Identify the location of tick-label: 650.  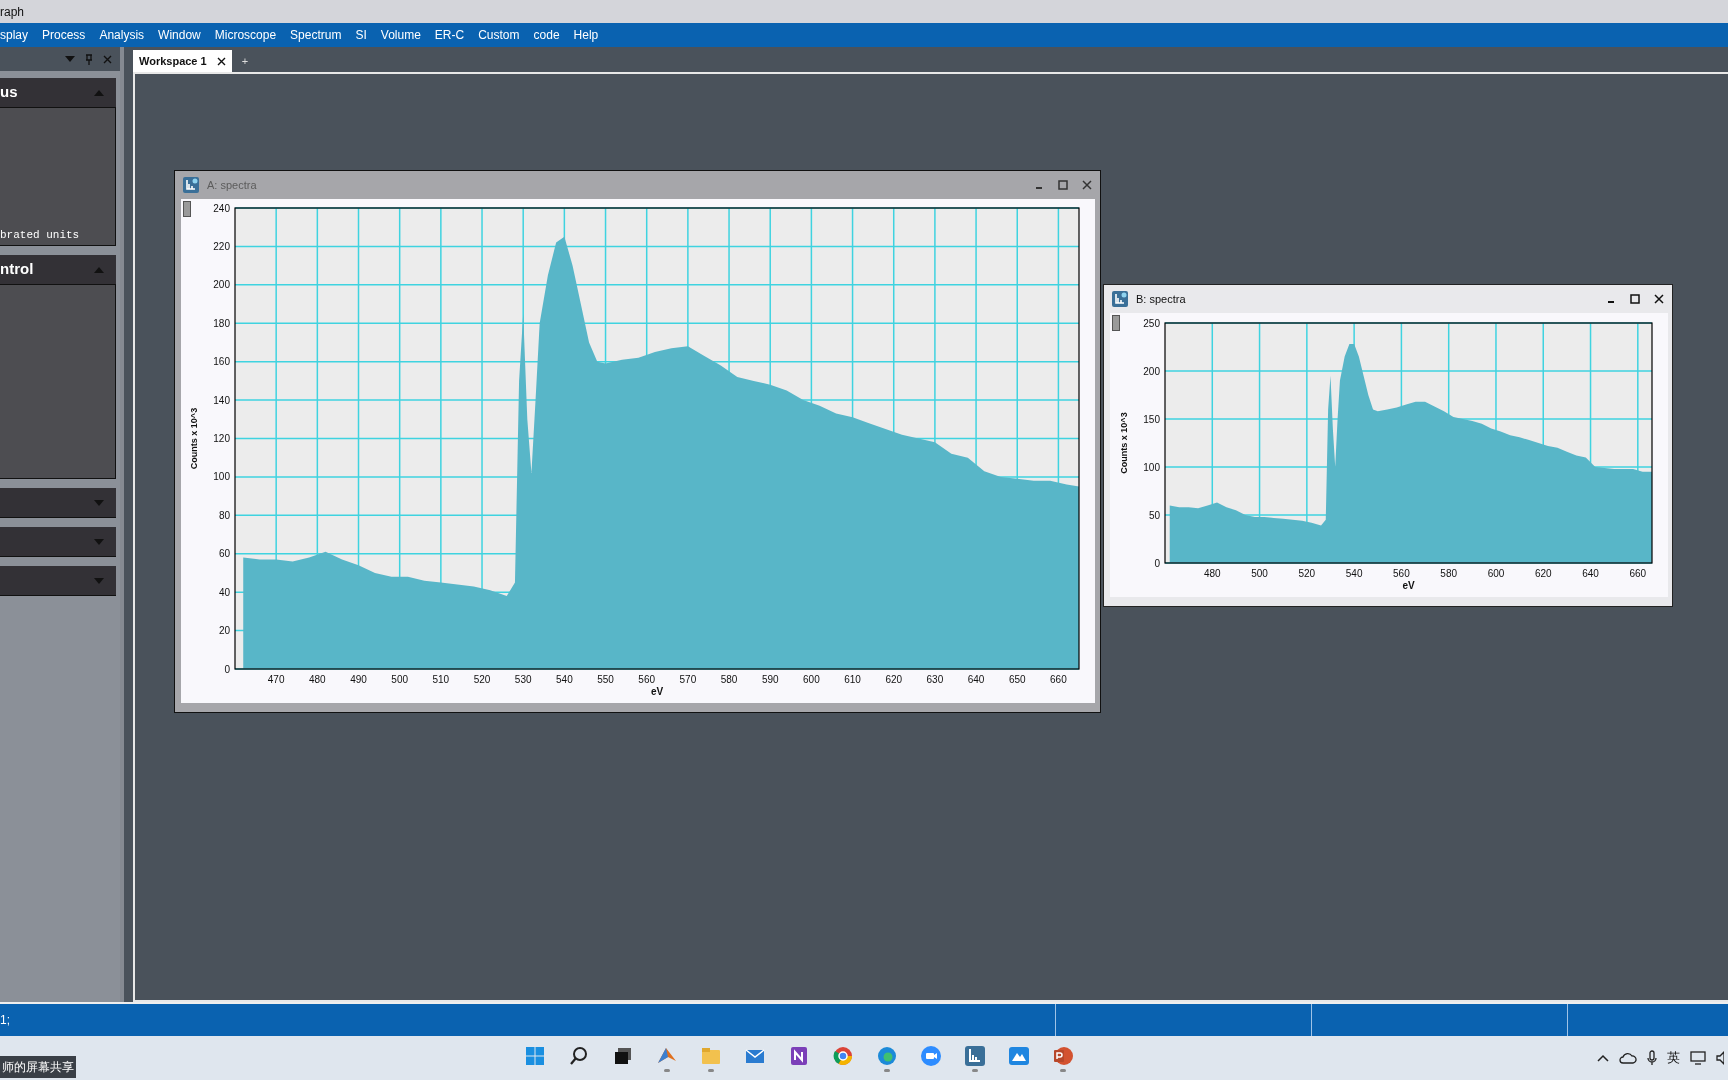
(1017, 679).